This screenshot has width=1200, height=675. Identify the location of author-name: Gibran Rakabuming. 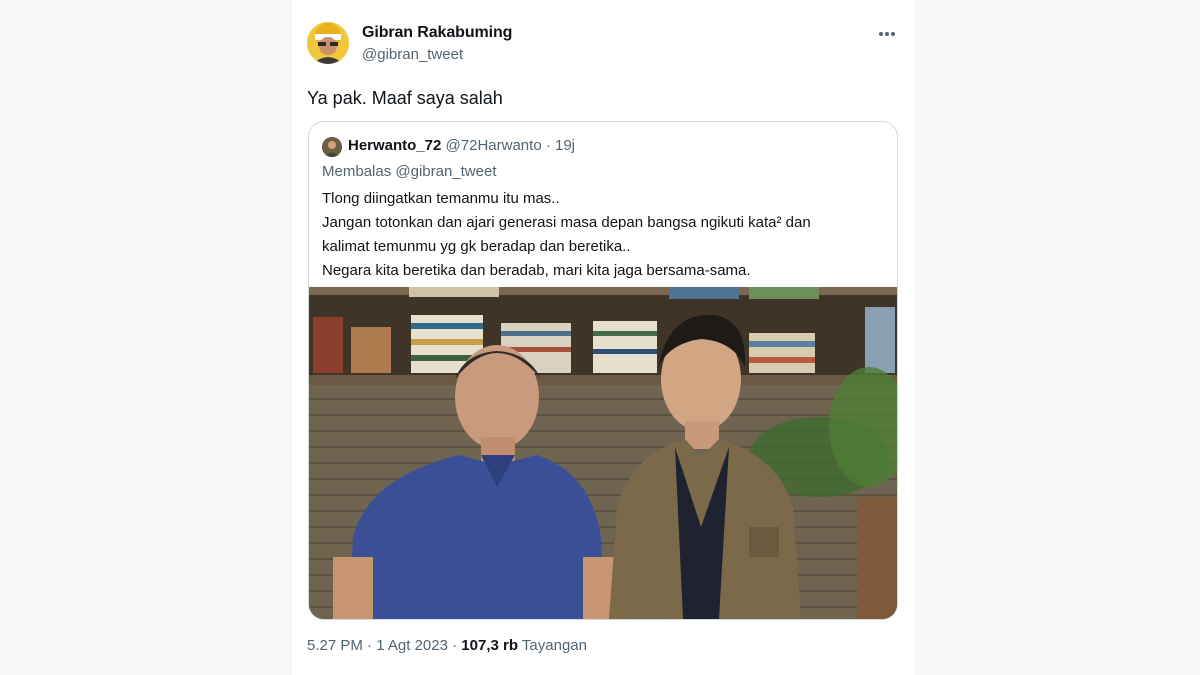
(437, 33).